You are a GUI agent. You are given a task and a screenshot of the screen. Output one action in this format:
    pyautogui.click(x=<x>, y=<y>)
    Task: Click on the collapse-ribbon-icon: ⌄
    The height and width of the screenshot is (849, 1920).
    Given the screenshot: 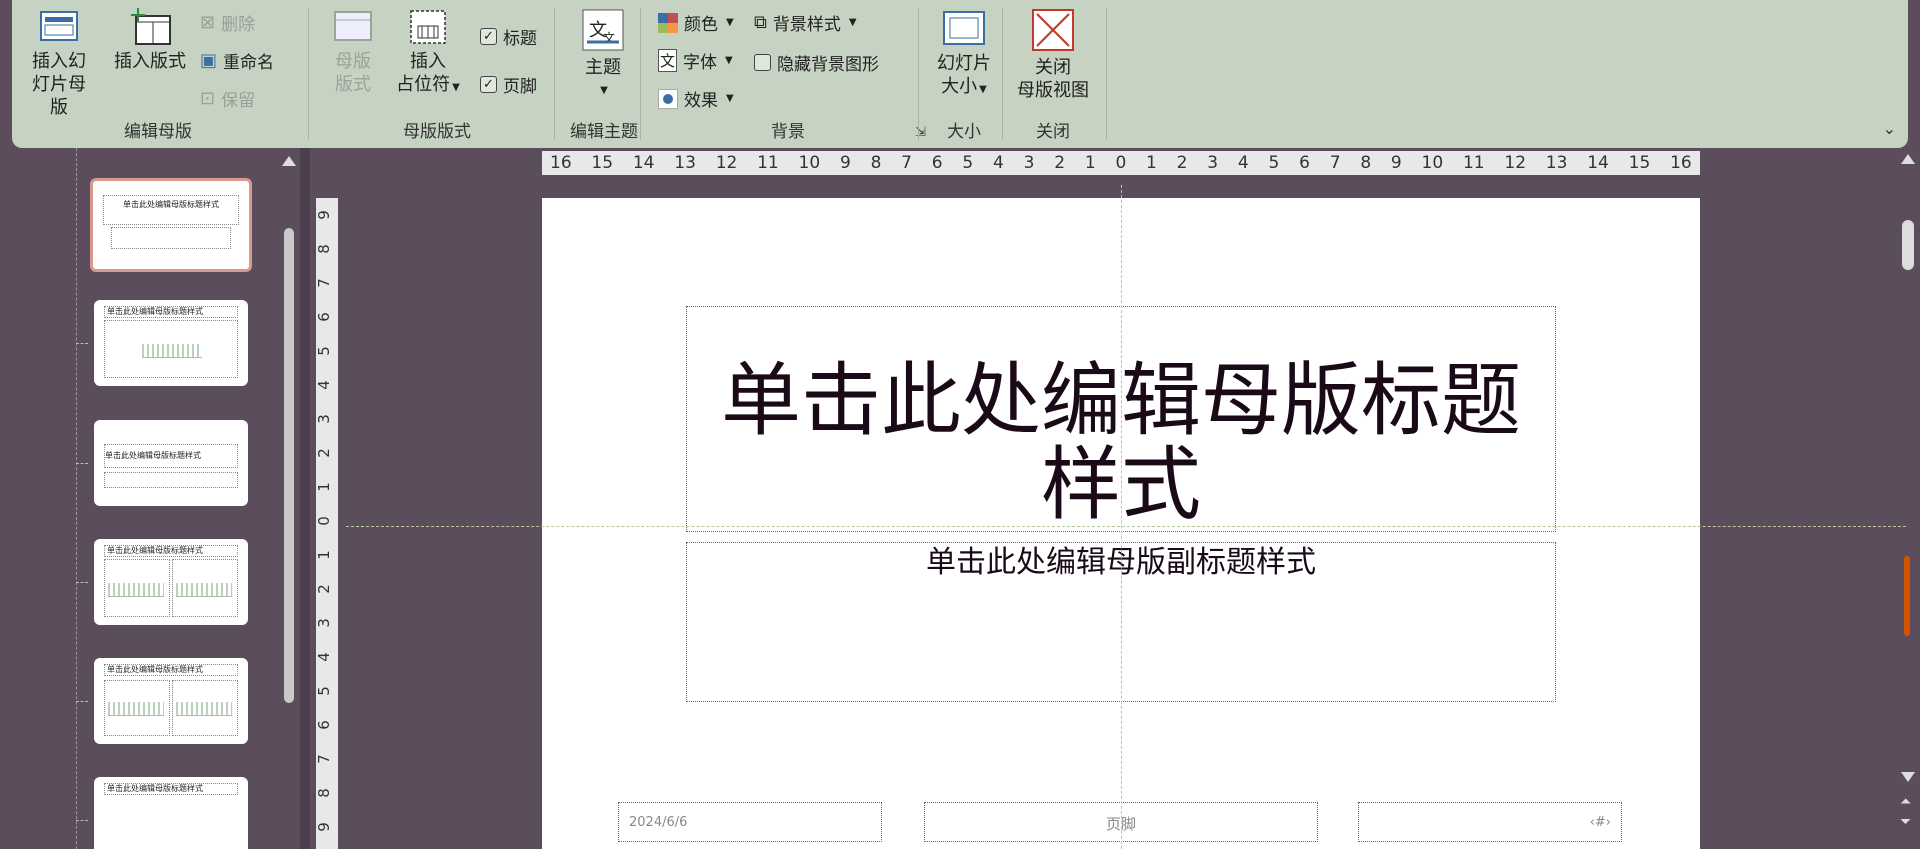 What is the action you would take?
    pyautogui.click(x=1889, y=128)
    